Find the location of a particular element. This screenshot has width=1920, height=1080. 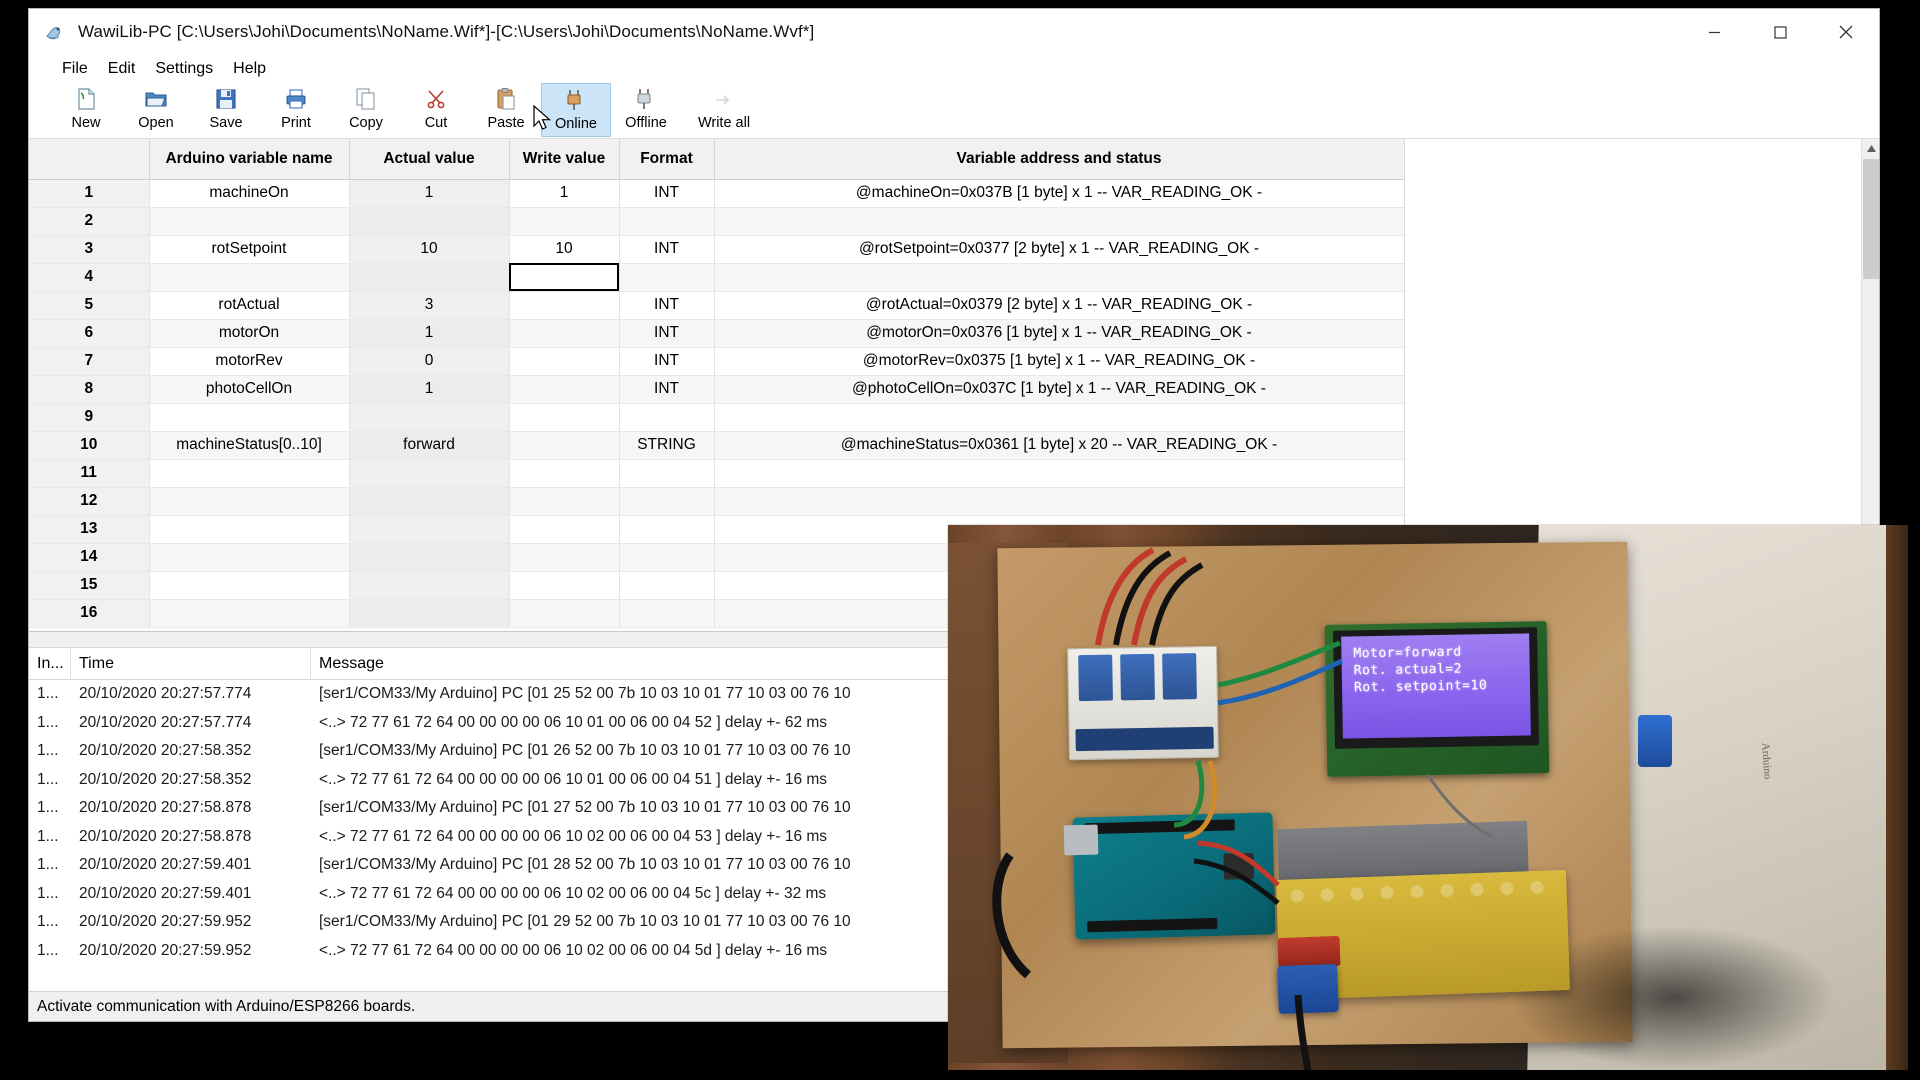

grid-cell-write: 10 is located at coordinates (564, 249).